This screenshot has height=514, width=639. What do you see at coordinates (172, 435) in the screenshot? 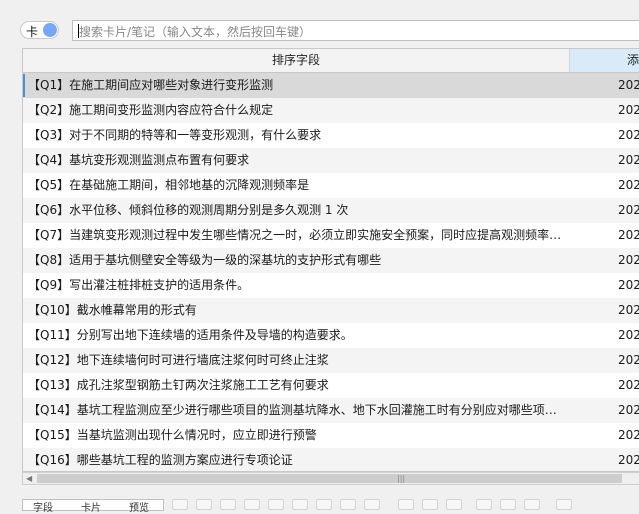
I see `row-question: 【Q15】当基坑监测出现什么情况时，应立即进行预警` at bounding box center [172, 435].